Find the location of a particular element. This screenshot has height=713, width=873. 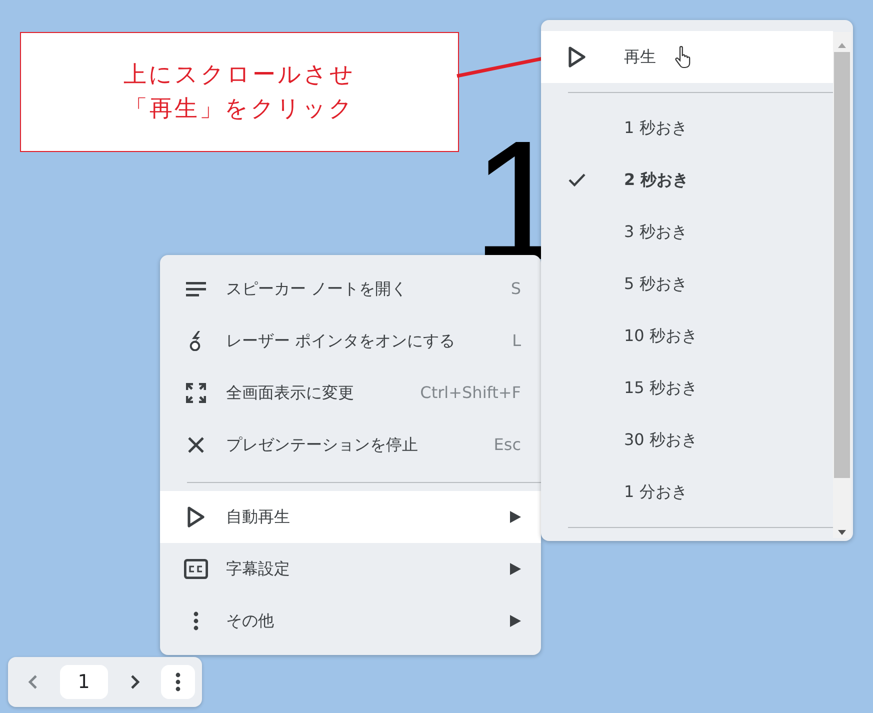

shortcut-text: Esc is located at coordinates (507, 445).